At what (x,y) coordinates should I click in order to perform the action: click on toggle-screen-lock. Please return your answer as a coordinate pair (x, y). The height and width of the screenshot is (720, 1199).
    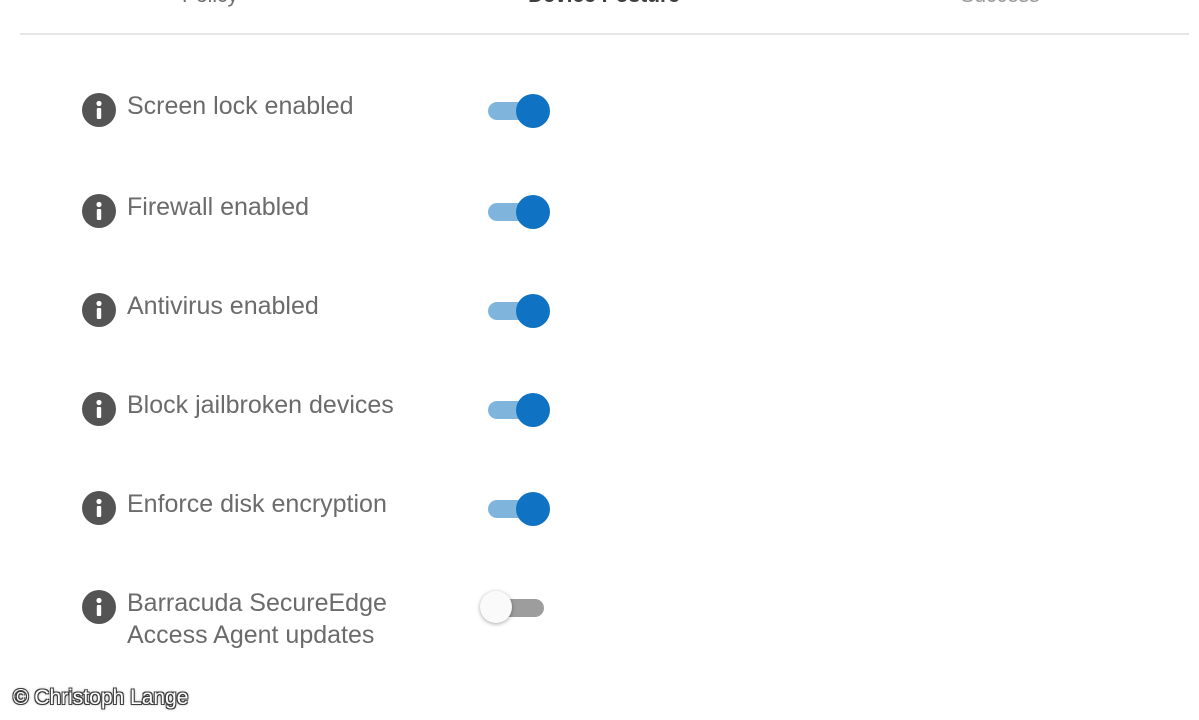
    Looking at the image, I should click on (518, 111).